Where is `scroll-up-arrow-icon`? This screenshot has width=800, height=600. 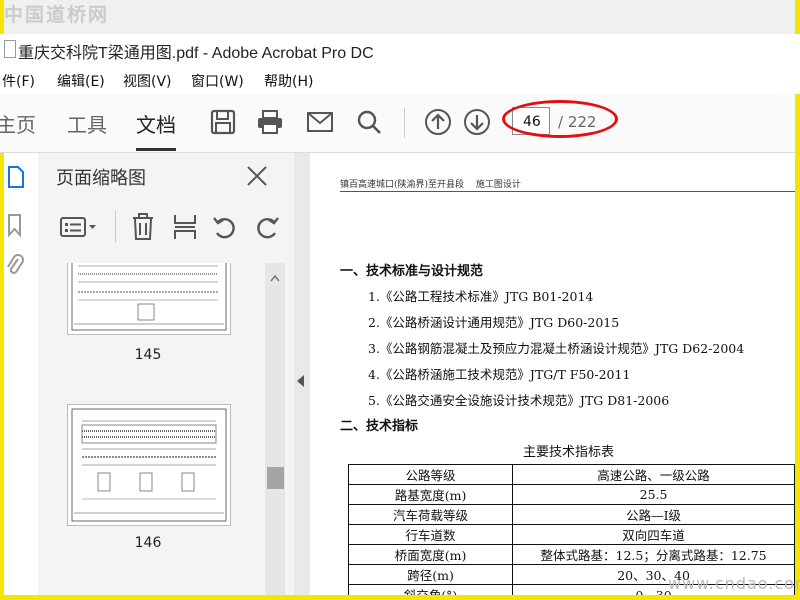 scroll-up-arrow-icon is located at coordinates (275, 276).